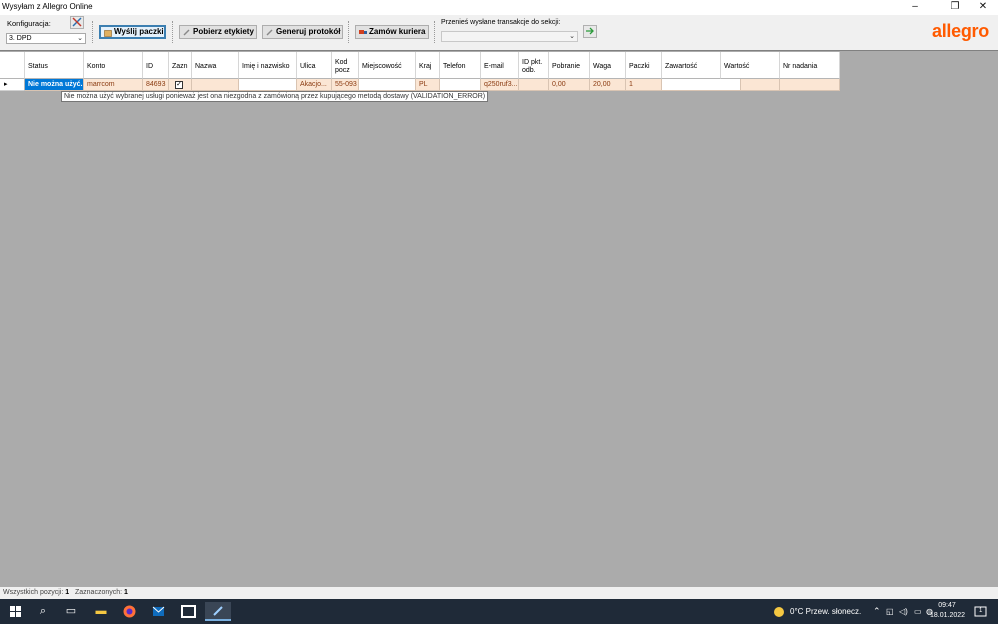 The height and width of the screenshot is (625, 998). I want to click on column-header-paczki: Paczki, so click(644, 65).